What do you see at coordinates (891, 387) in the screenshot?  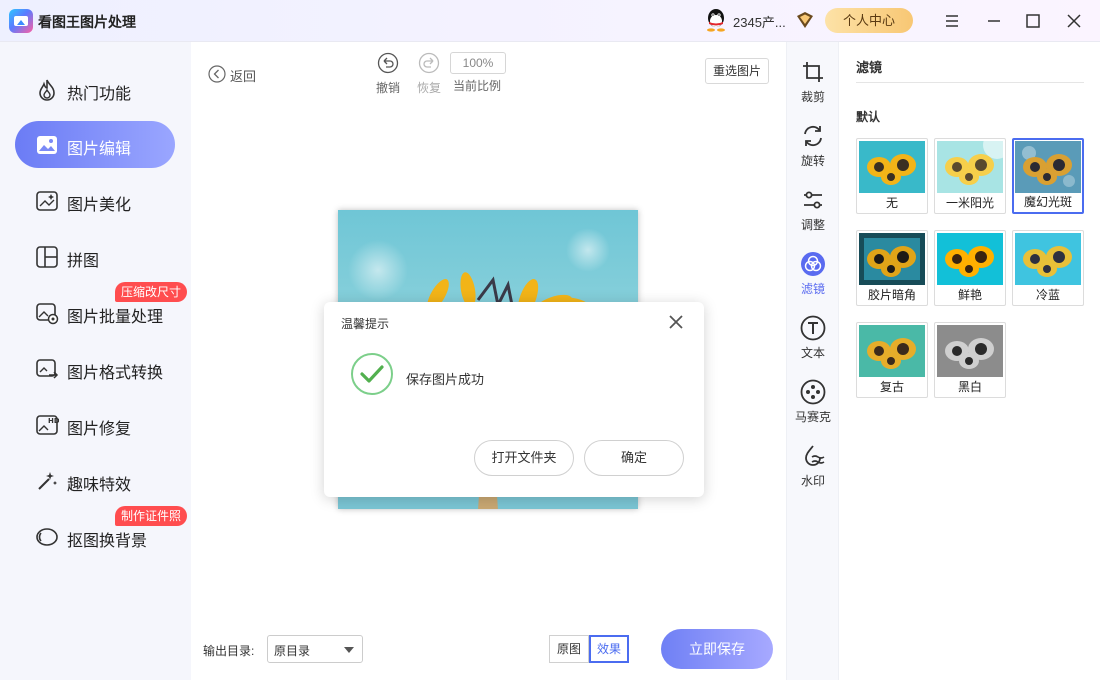 I see `filter-label: 复古` at bounding box center [891, 387].